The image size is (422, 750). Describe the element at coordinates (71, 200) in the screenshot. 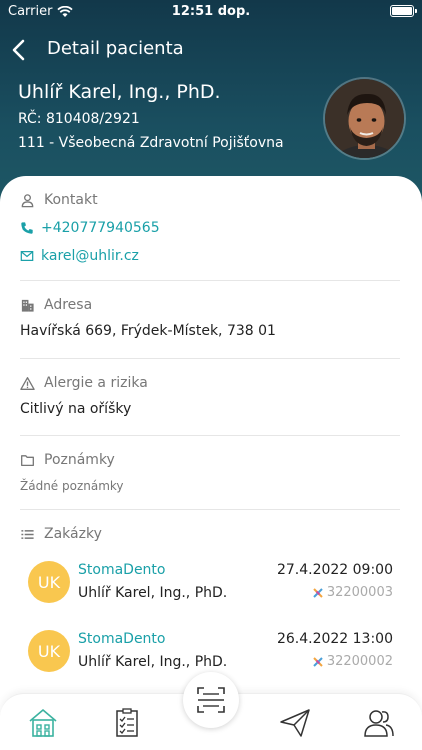

I see `contact-heading: Kontakt` at that location.